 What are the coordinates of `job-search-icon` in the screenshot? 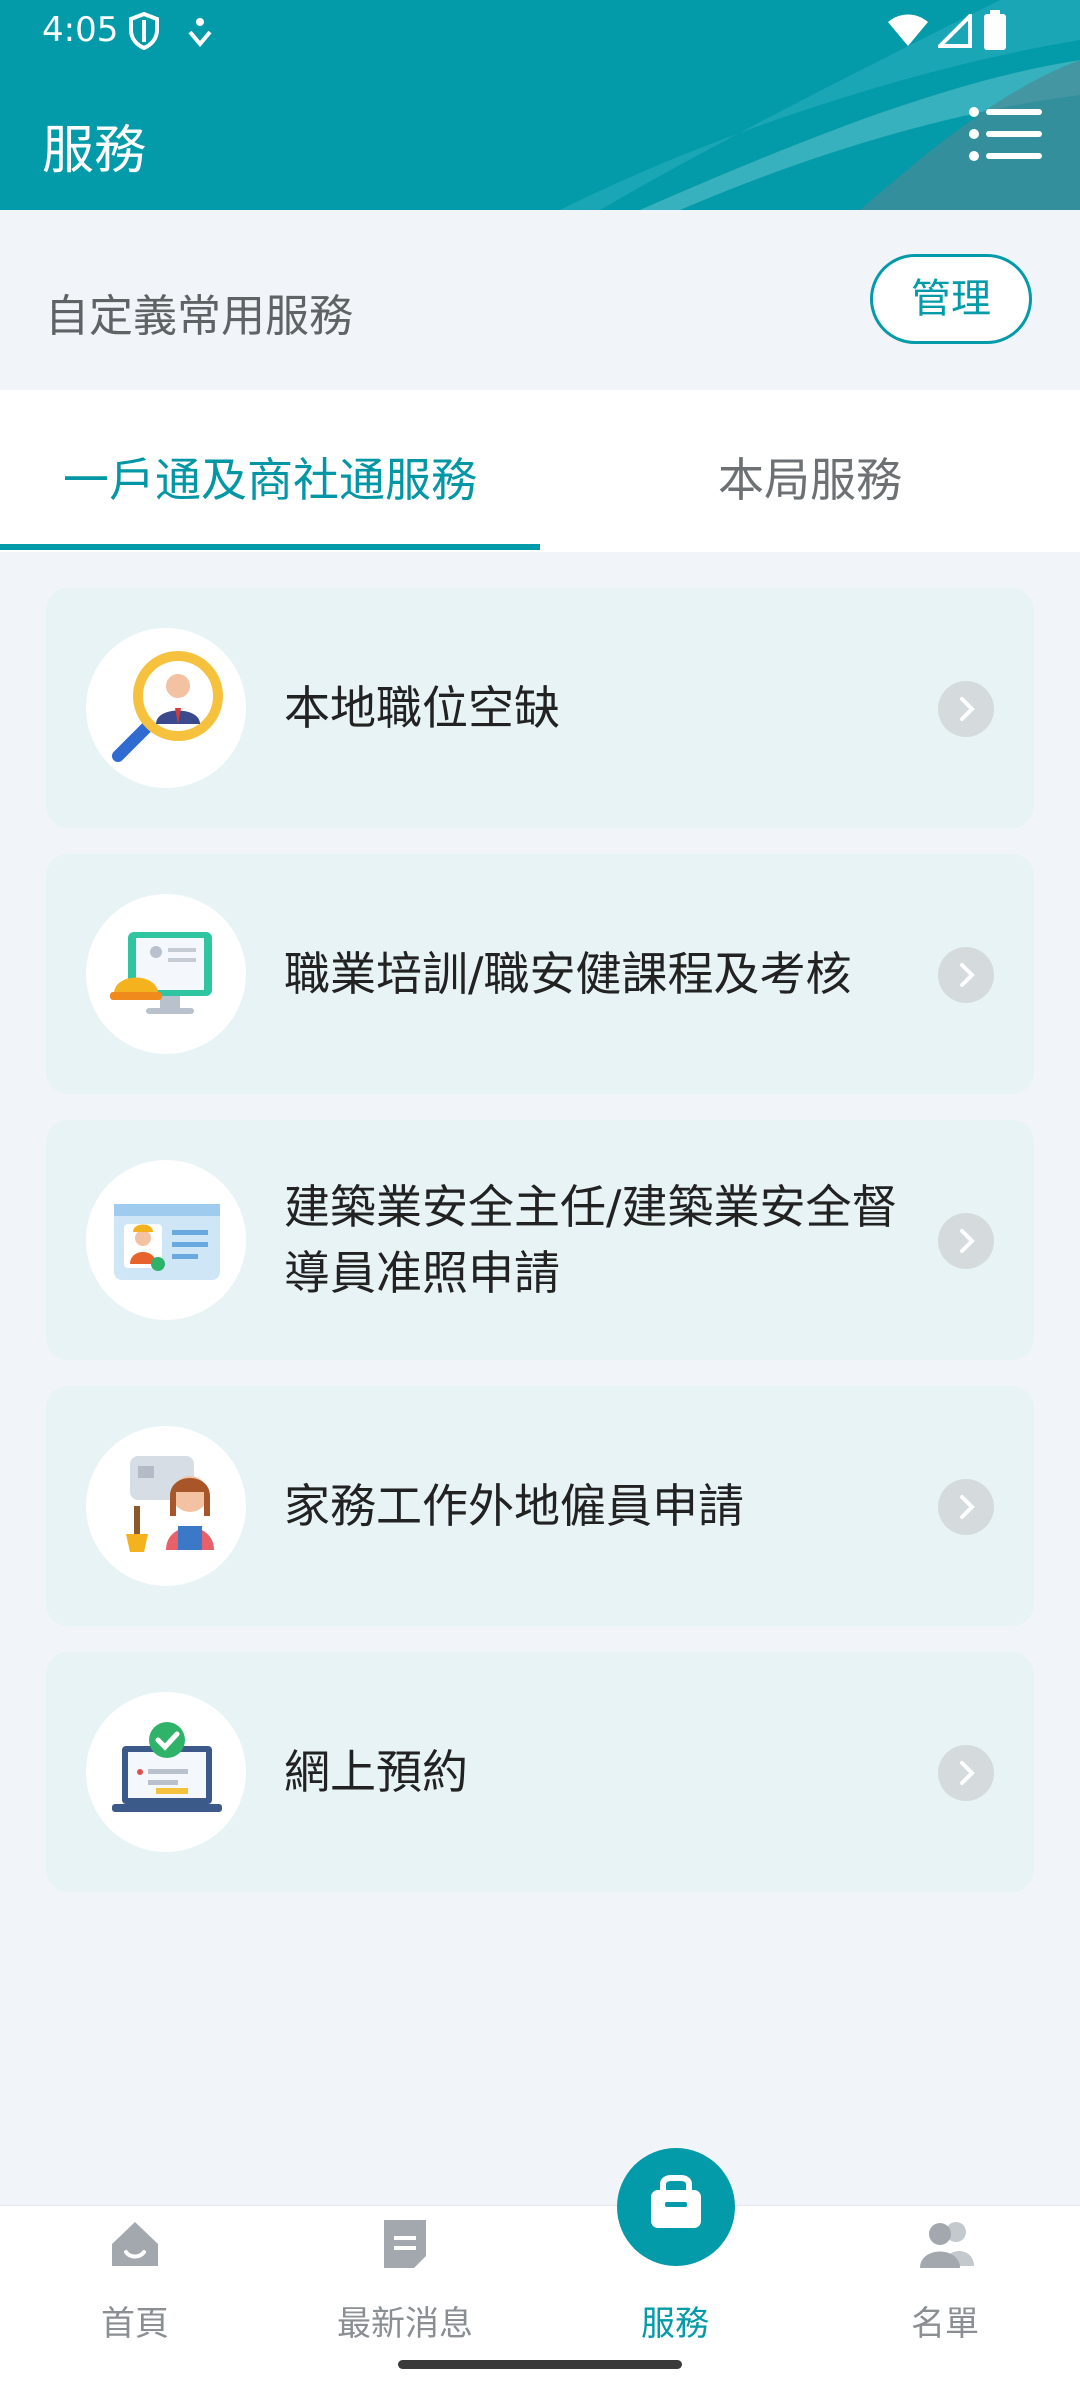 It's located at (166, 708).